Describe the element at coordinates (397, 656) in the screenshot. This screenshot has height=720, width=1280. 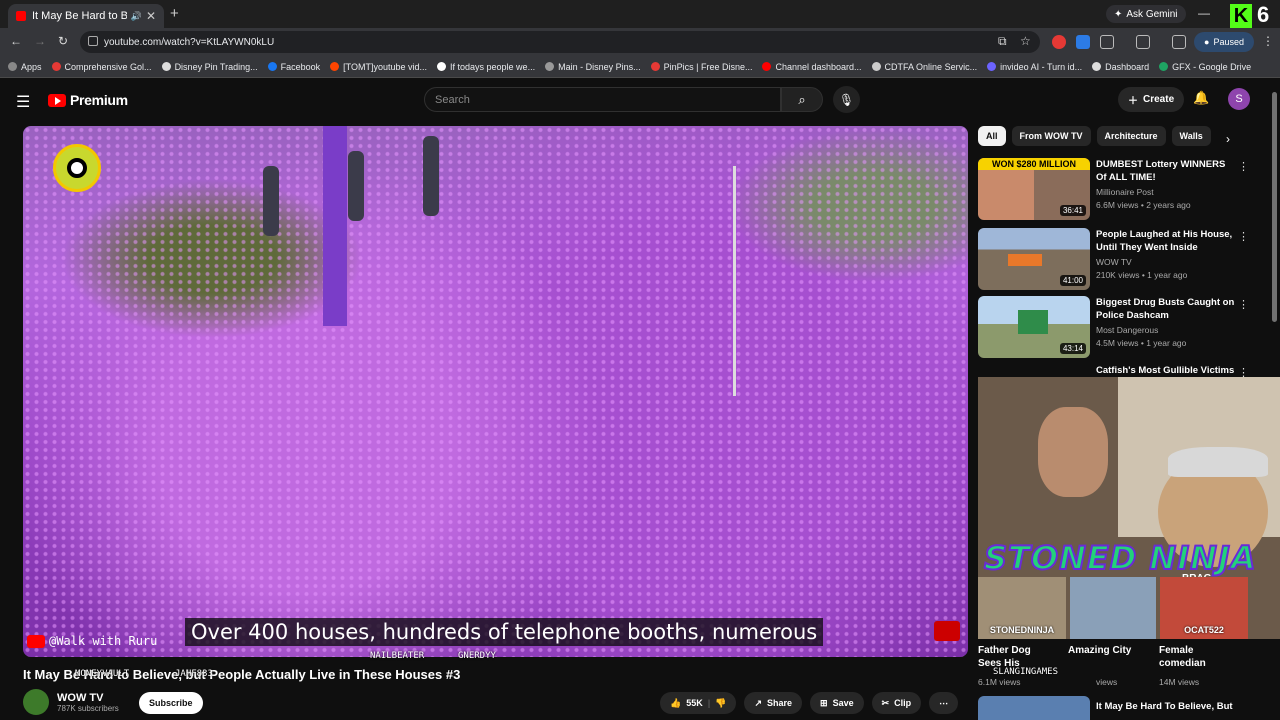
I see `stream-overlay-name: NAILBEATER` at that location.